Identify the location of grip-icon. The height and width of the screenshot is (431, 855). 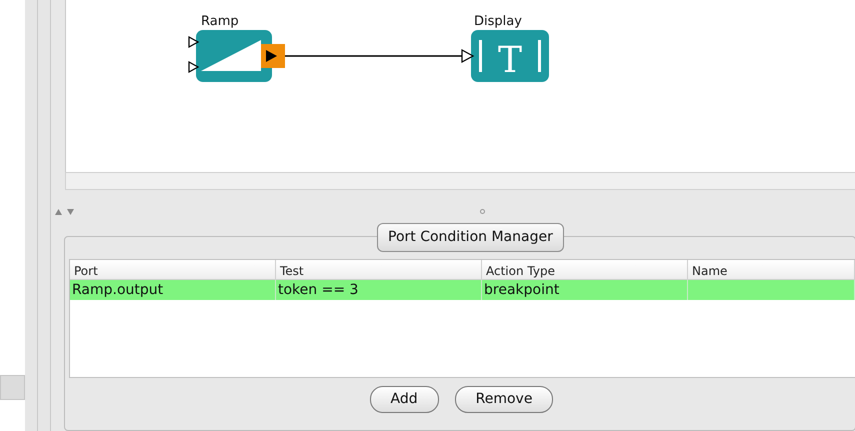
(482, 211).